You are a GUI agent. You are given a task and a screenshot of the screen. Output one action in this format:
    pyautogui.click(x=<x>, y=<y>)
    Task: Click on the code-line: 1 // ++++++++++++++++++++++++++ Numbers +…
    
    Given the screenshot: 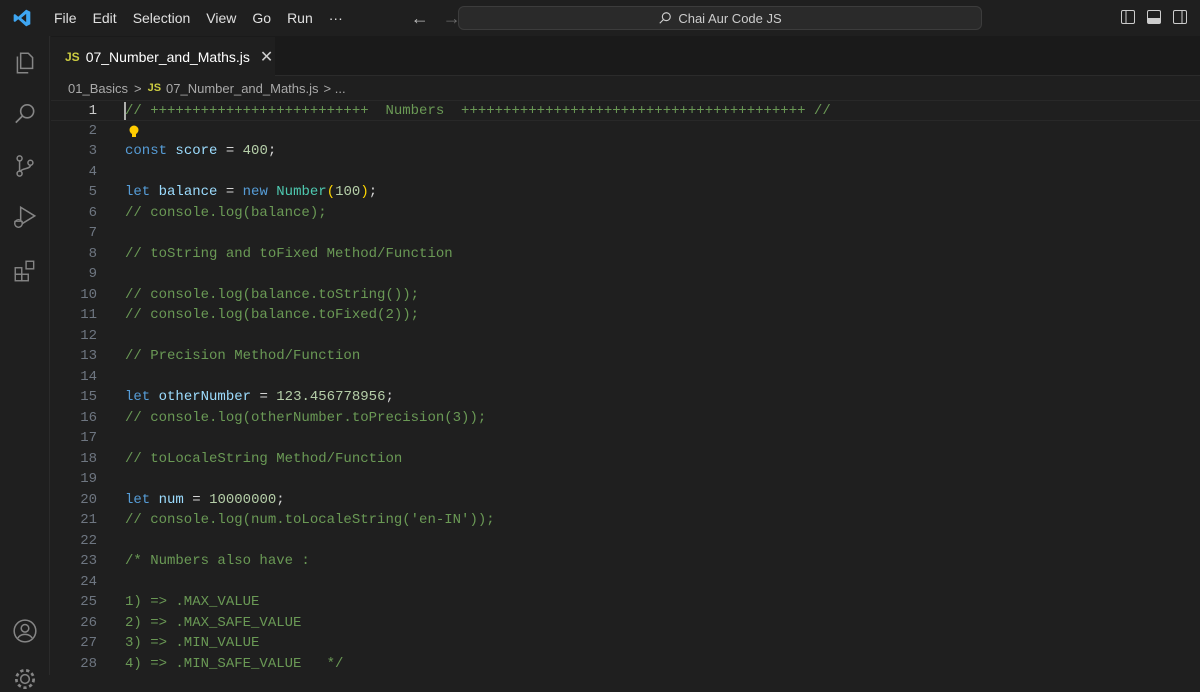 What is the action you would take?
    pyautogui.click(x=625, y=110)
    